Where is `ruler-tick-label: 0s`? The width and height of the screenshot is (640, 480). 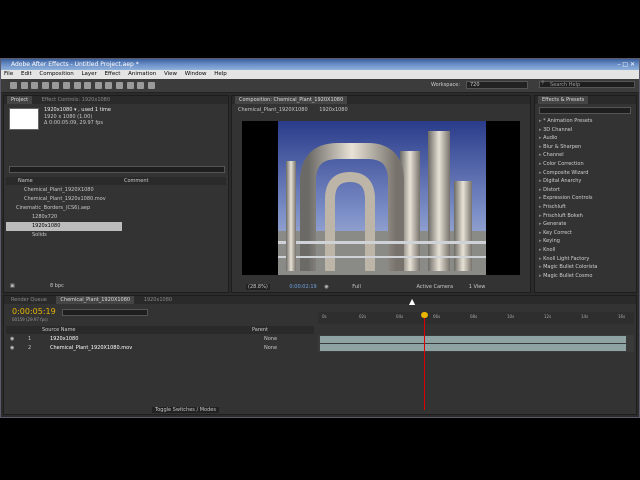
ruler-tick-label: 0s is located at coordinates (324, 316).